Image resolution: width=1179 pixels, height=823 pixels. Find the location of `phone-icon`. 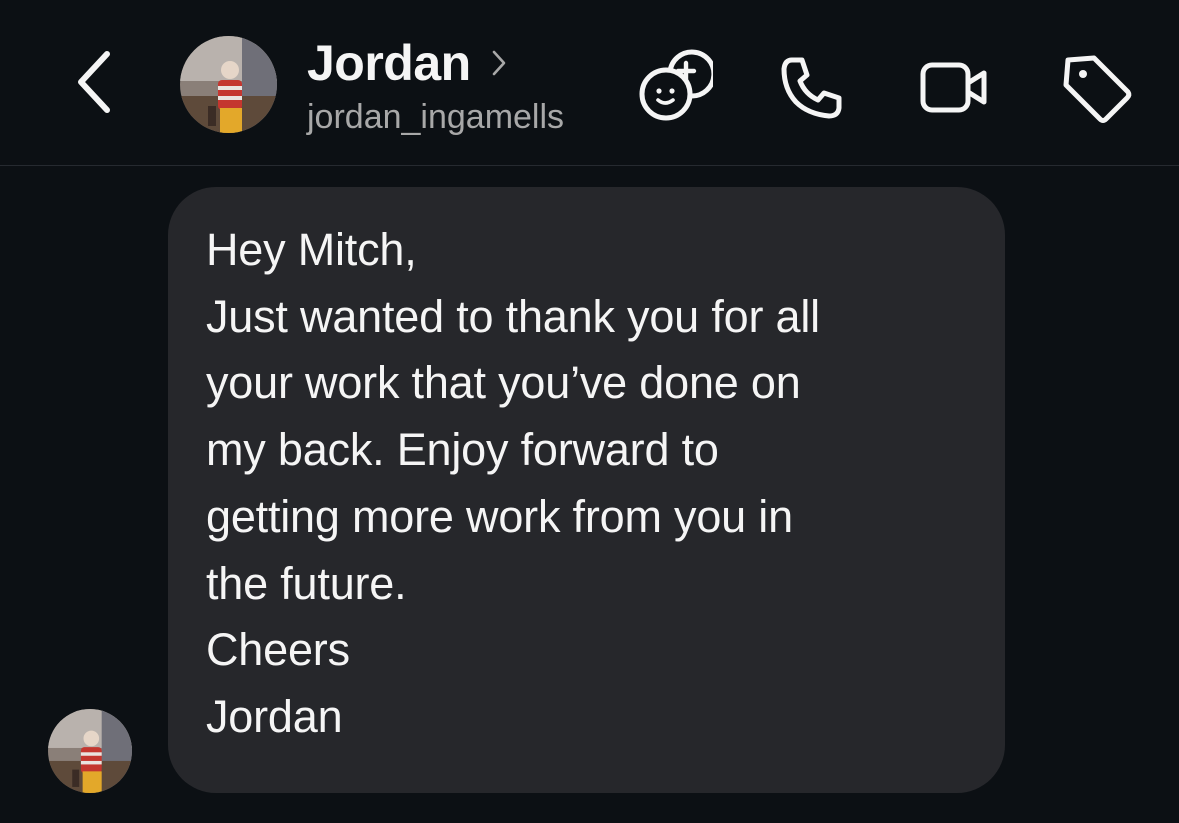

phone-icon is located at coordinates (812, 90).